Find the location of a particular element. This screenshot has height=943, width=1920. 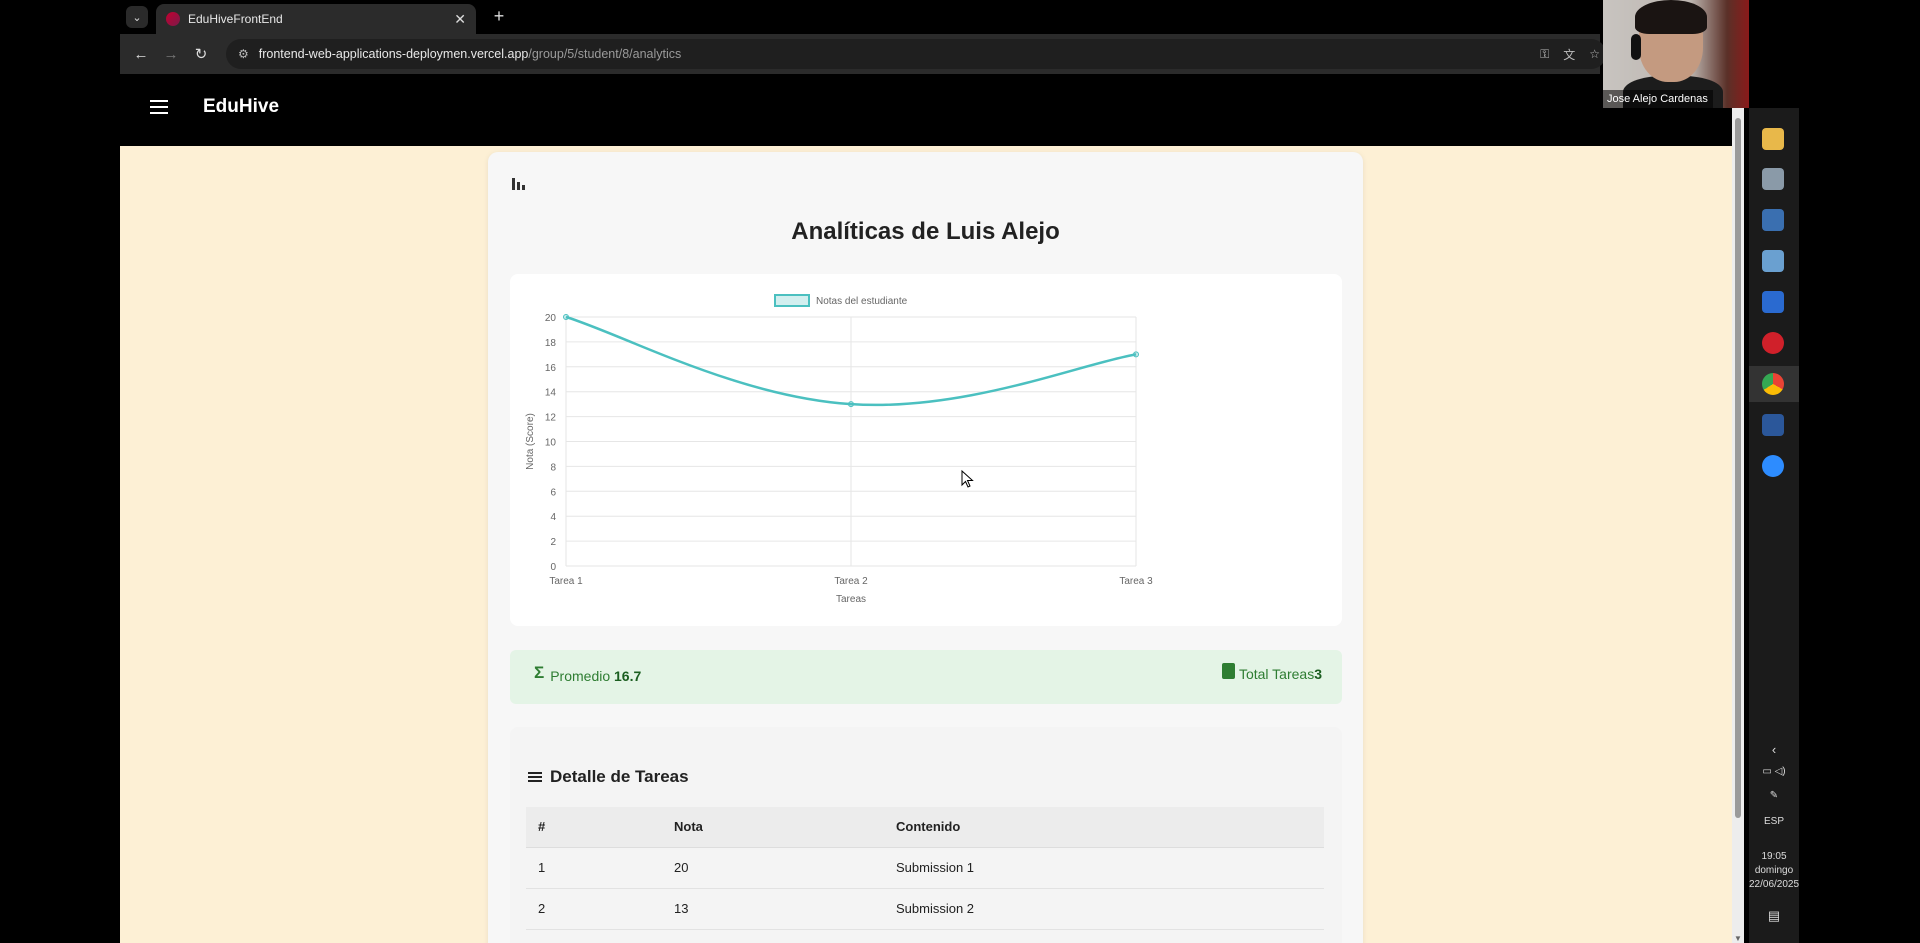

mouse-cursor-icon is located at coordinates (967, 478).